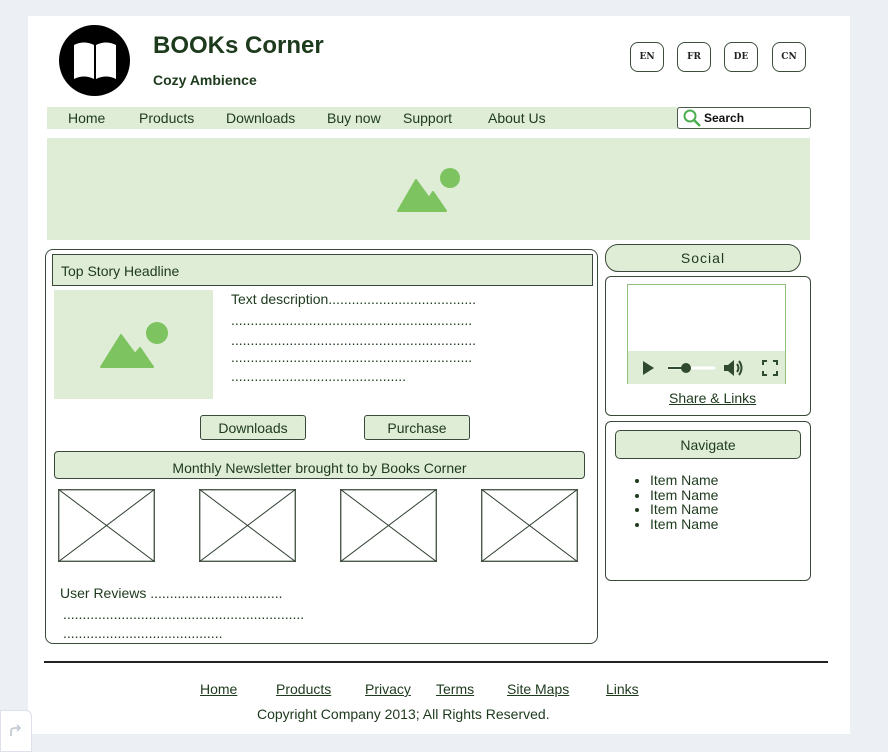 The image size is (888, 752). What do you see at coordinates (388, 689) in the screenshot?
I see `footer-link-privacy: Privacy` at bounding box center [388, 689].